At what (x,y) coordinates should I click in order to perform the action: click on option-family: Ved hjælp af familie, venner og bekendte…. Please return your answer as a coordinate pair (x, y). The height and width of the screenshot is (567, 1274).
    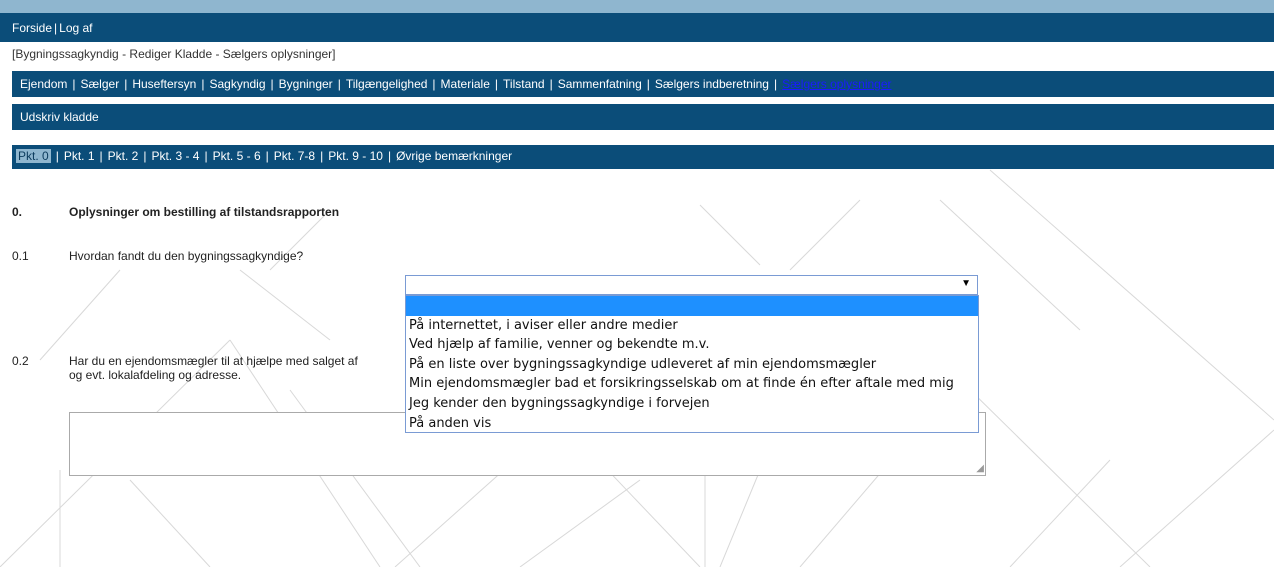
    Looking at the image, I should click on (692, 345).